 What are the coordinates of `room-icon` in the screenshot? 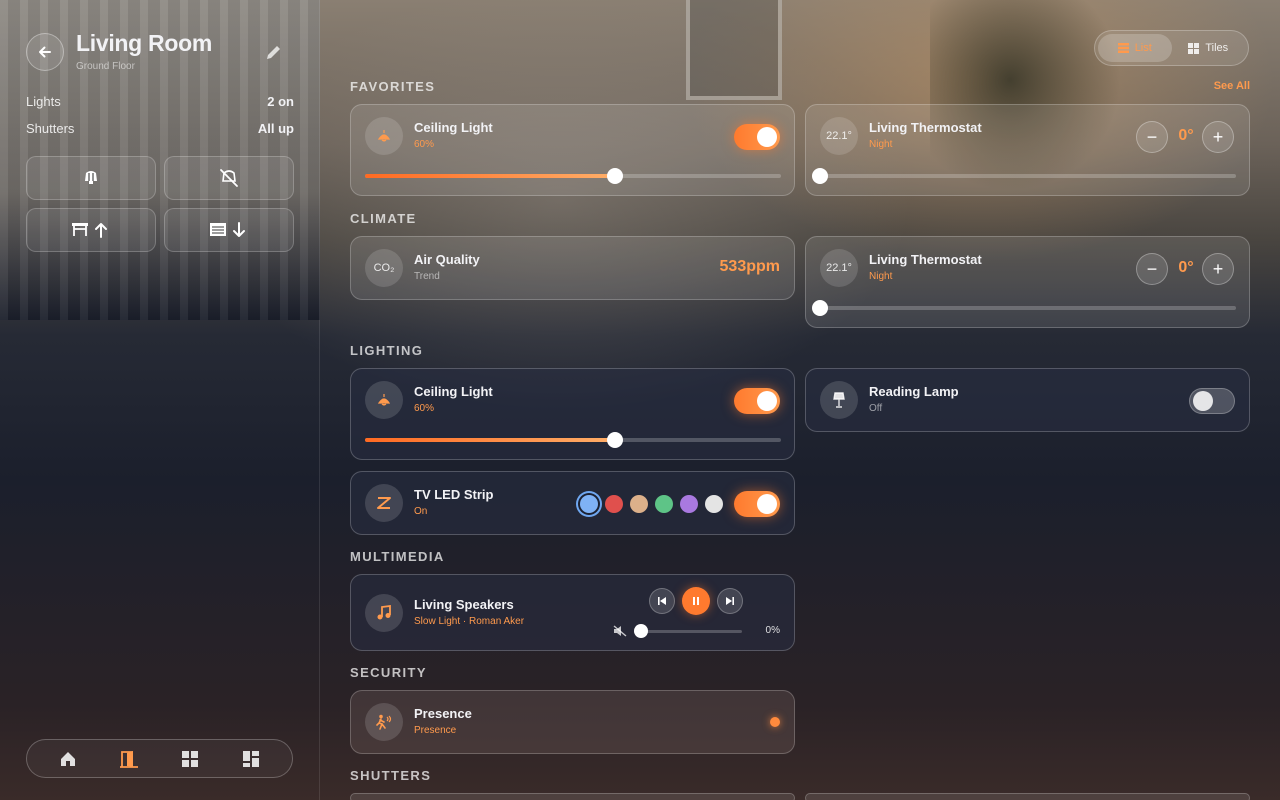 It's located at (128, 759).